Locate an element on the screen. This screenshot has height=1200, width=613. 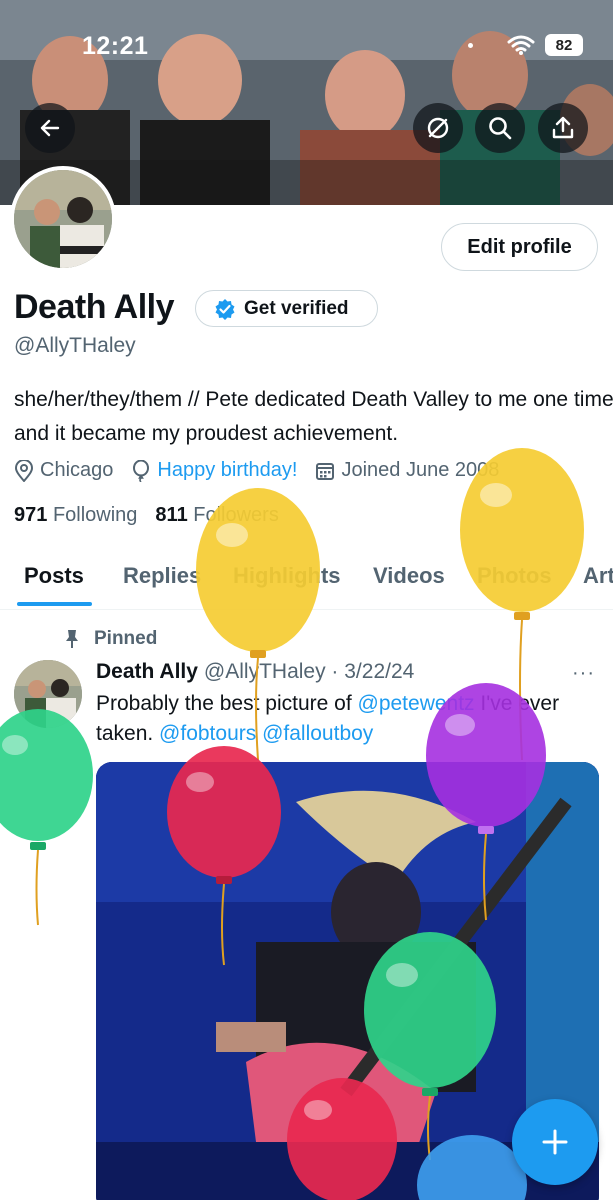
tab-videos: Videos is located at coordinates (409, 576).